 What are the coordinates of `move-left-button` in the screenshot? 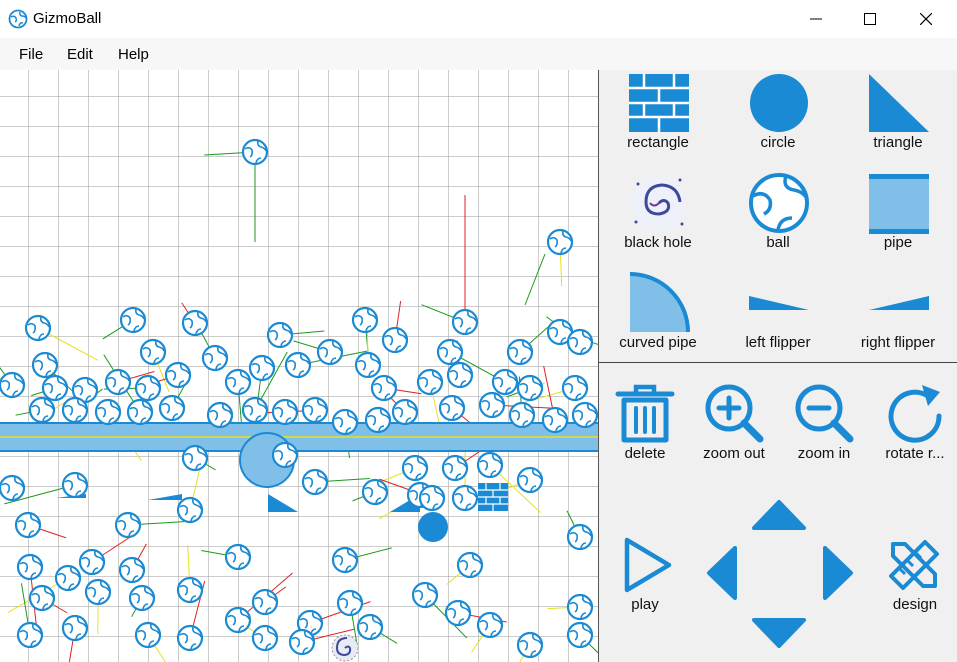 It's located at (722, 573).